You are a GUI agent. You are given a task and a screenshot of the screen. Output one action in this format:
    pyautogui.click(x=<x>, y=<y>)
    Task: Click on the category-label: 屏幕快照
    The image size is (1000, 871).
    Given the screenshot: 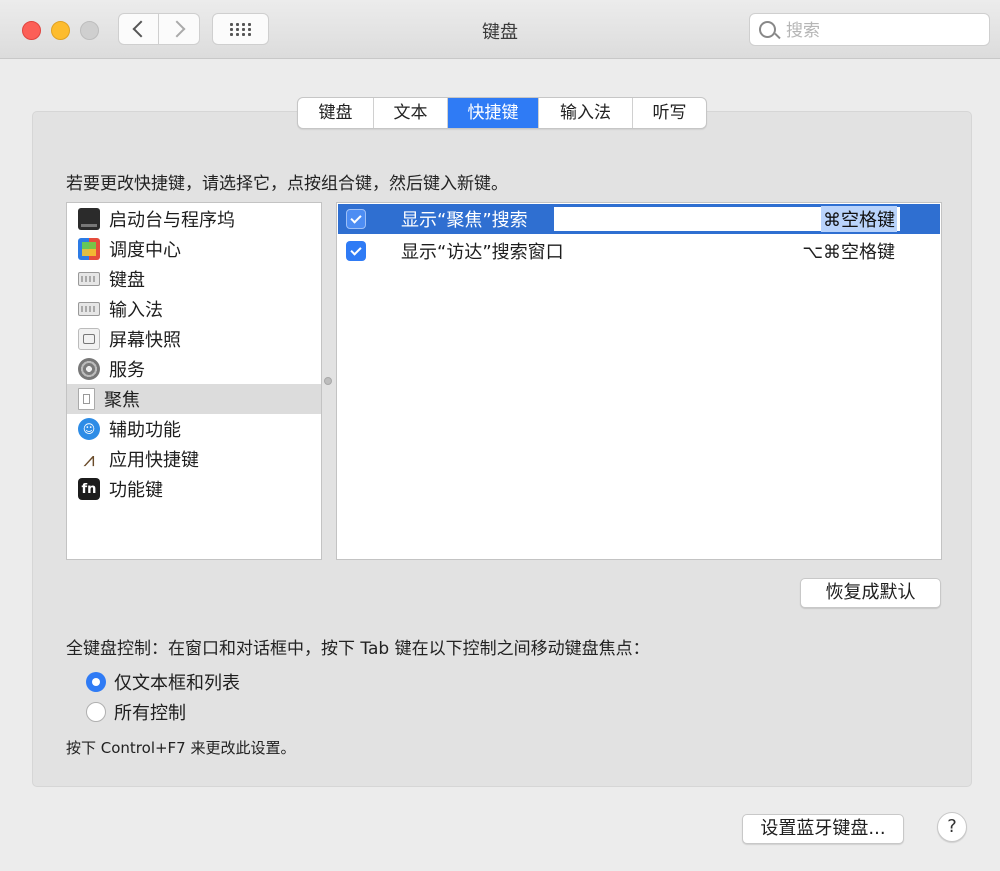 What is the action you would take?
    pyautogui.click(x=145, y=340)
    